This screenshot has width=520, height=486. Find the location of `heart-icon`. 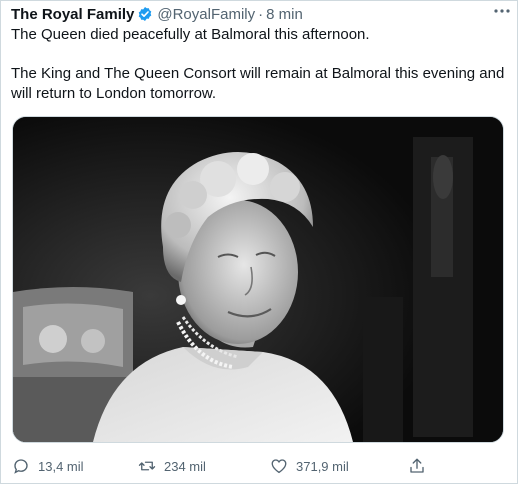

heart-icon is located at coordinates (279, 466).